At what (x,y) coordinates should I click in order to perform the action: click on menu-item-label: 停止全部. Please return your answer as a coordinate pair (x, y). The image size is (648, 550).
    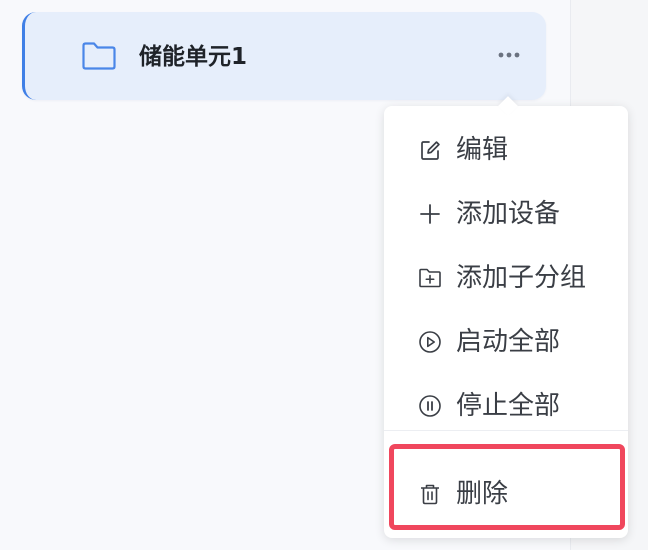
    Looking at the image, I should click on (508, 406).